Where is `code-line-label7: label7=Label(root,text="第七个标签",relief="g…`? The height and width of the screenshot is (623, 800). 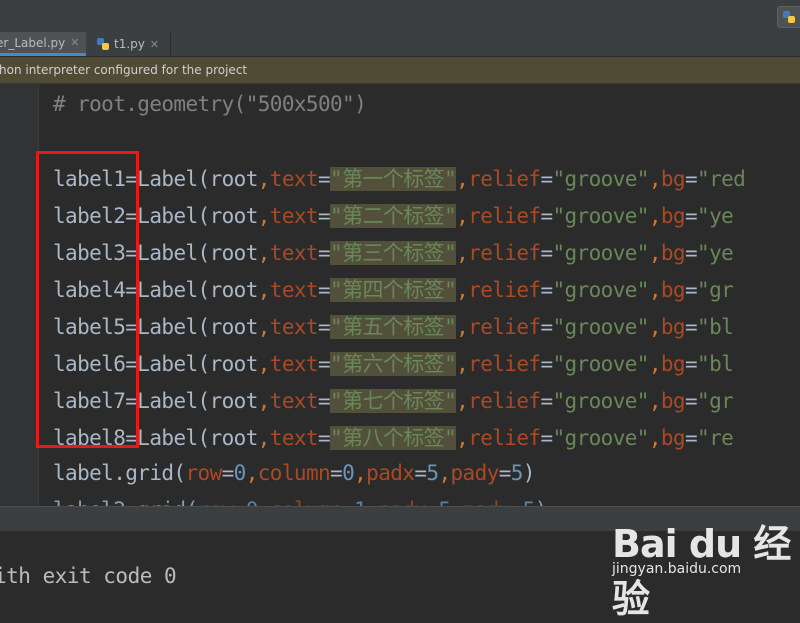
code-line-label7: label7=Label(root,text="第七个标签",relief="g… is located at coordinates (393, 401).